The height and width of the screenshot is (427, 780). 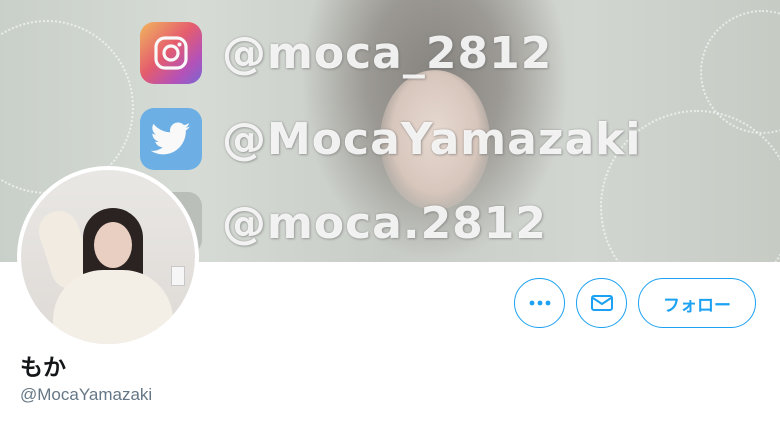 I want to click on banner-instagram-row: @moca_2812, so click(x=346, y=53).